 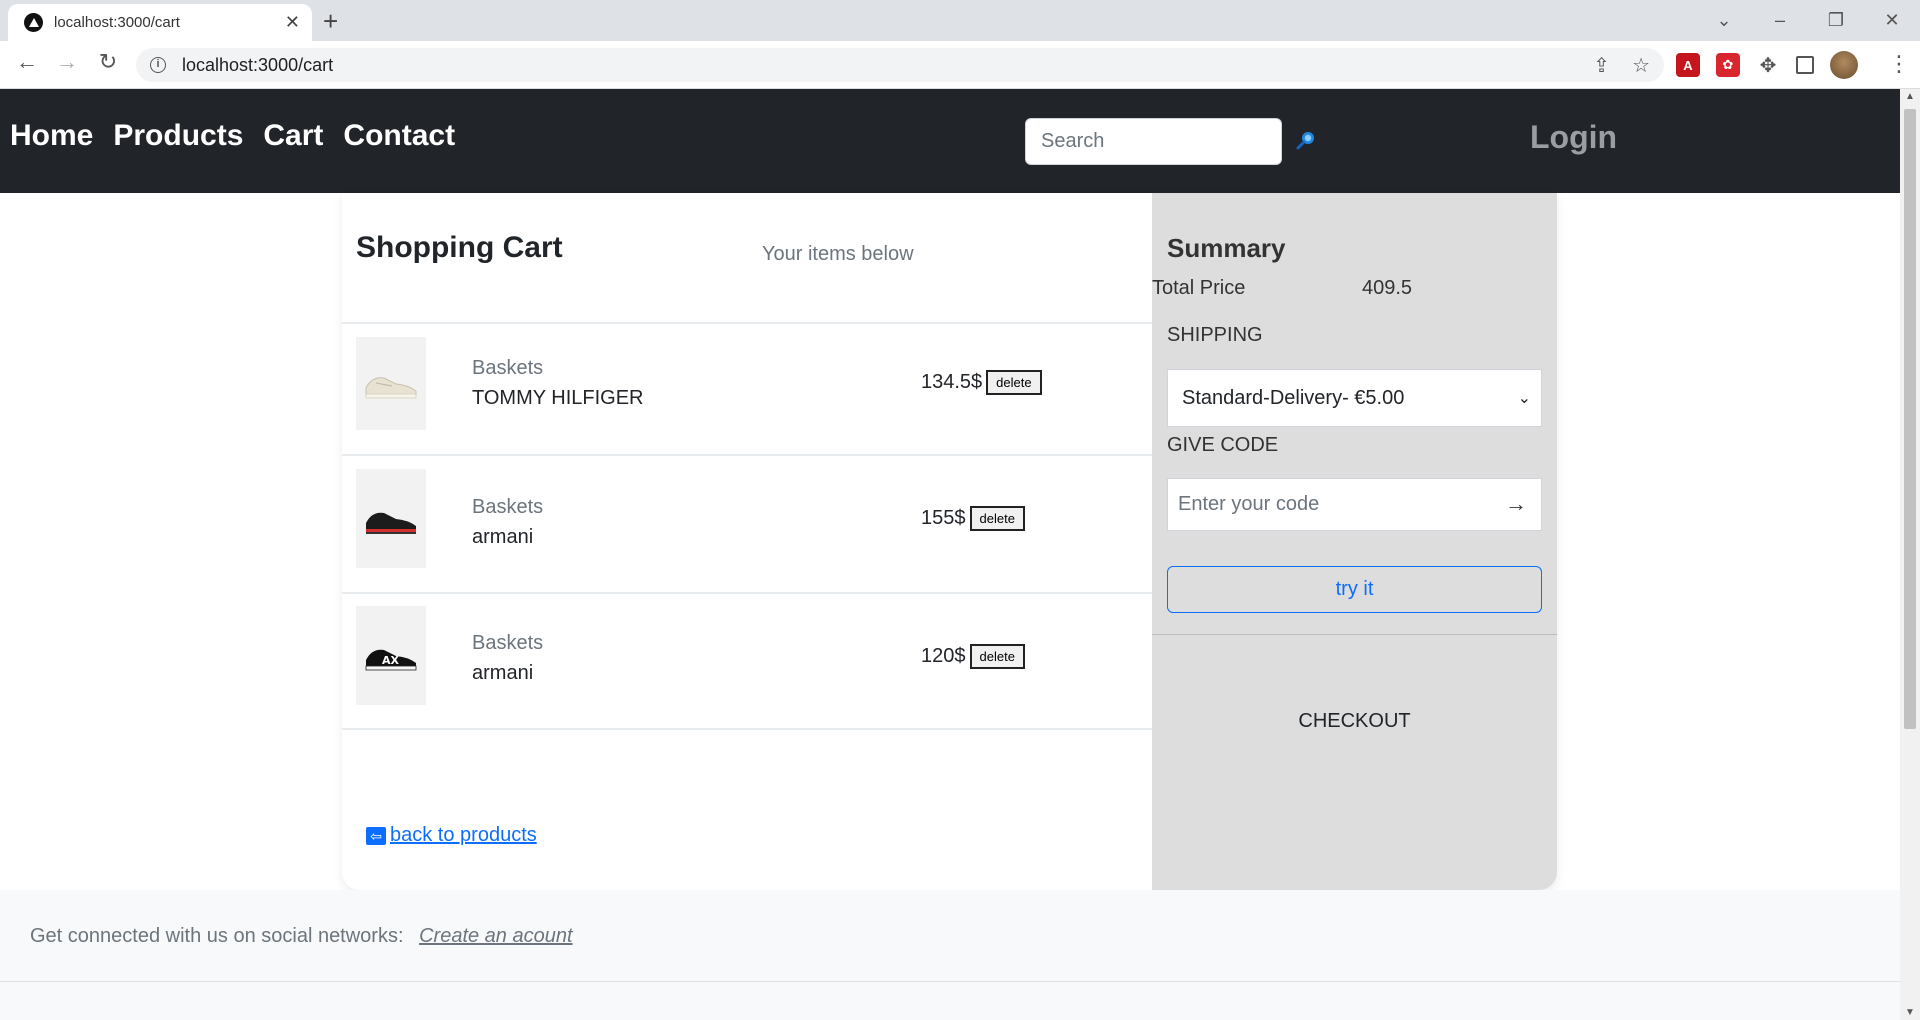 What do you see at coordinates (1728, 65) in the screenshot?
I see `red-extension-icon: ✿` at bounding box center [1728, 65].